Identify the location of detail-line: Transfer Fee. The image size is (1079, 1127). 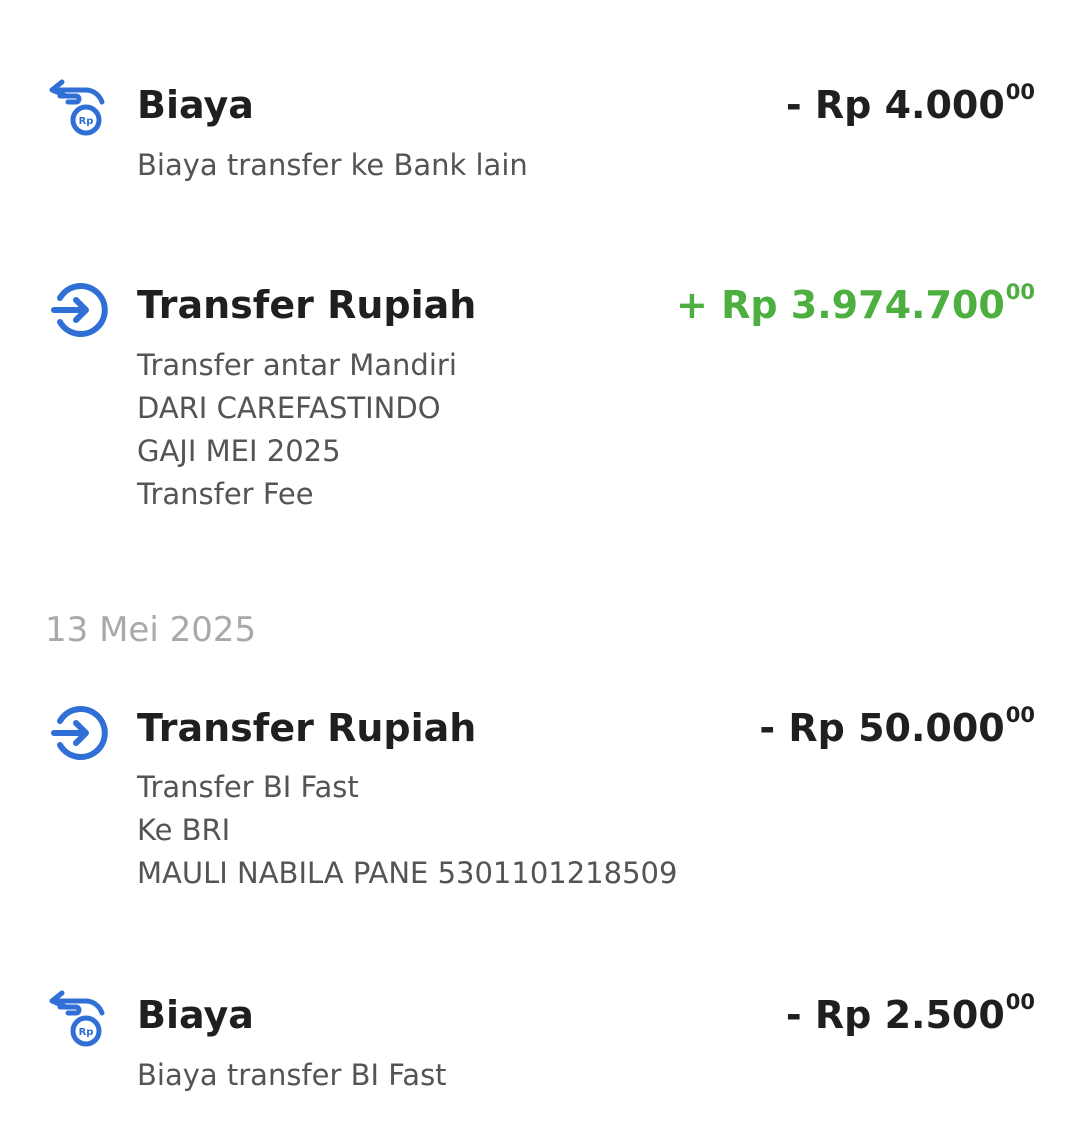
(225, 494).